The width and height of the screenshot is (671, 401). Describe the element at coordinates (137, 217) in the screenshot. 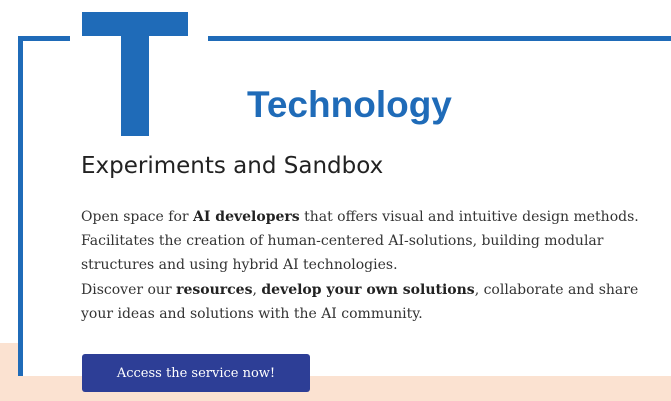

I see `description-text: Open space for` at that location.